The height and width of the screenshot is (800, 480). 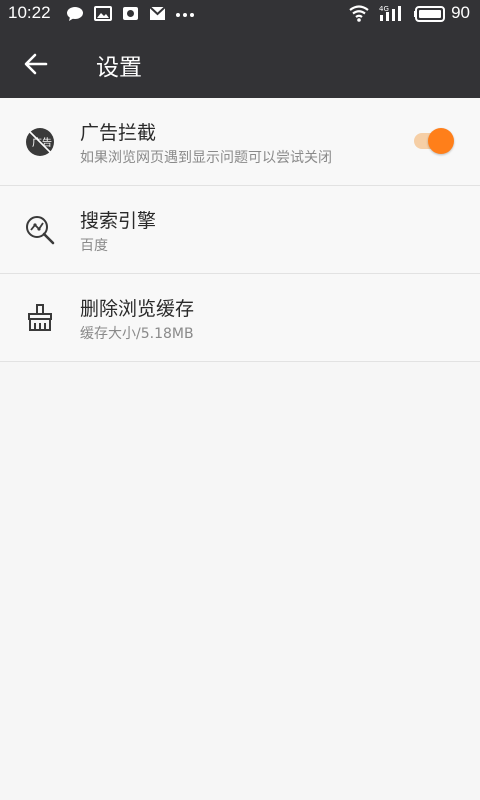 I want to click on setting-title: 广告拦截, so click(x=118, y=133).